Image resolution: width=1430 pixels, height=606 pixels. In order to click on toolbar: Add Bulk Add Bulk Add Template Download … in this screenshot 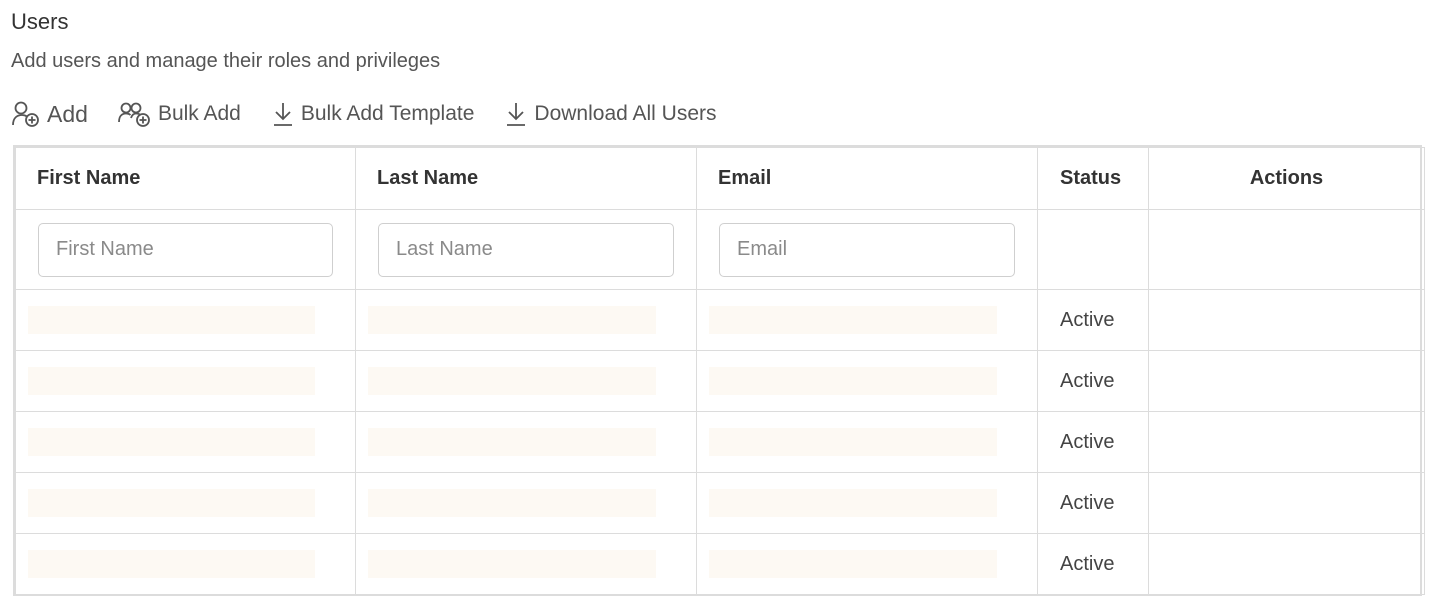, I will do `click(379, 114)`.